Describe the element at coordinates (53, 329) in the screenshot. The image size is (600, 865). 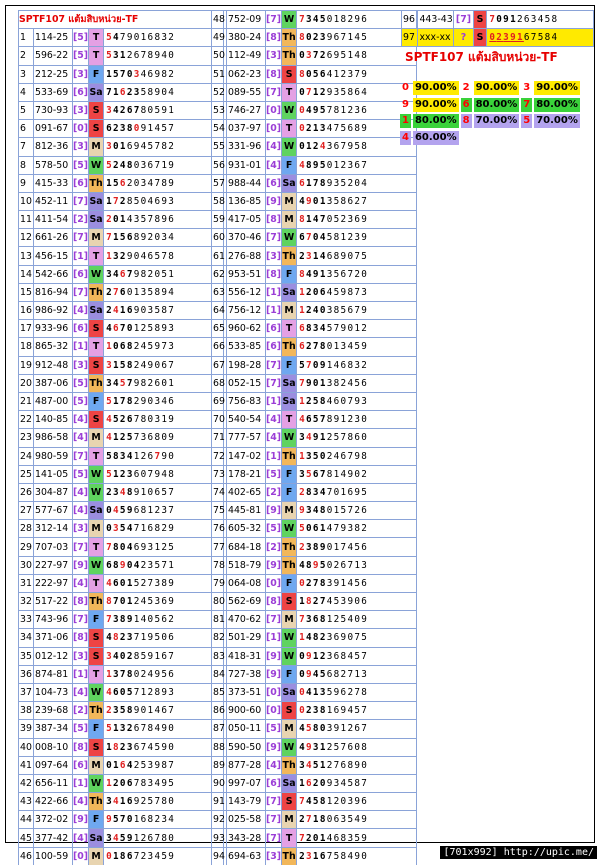
I see `draw-code: 933-96` at that location.